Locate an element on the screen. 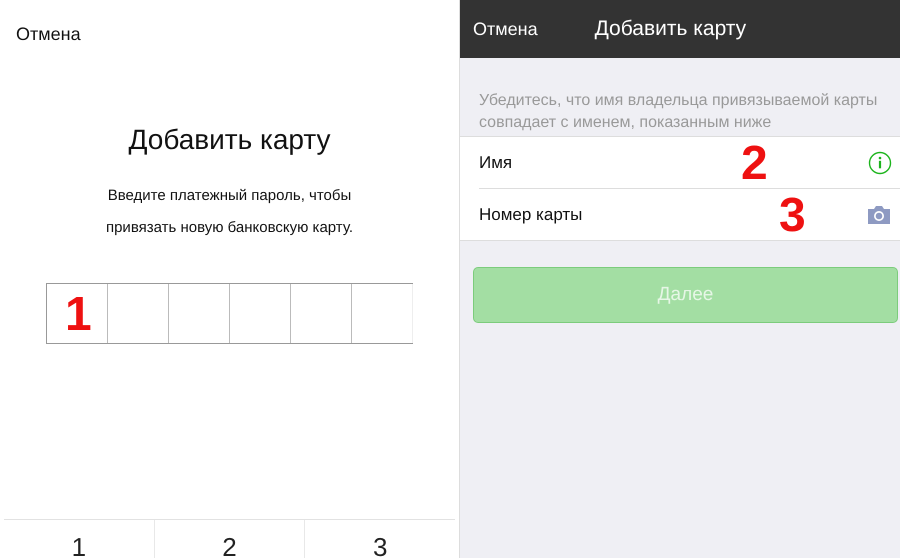 The height and width of the screenshot is (558, 900). description-text: Введите платежный пароль, чтобы привязать новую банковскую карту. is located at coordinates (229, 212).